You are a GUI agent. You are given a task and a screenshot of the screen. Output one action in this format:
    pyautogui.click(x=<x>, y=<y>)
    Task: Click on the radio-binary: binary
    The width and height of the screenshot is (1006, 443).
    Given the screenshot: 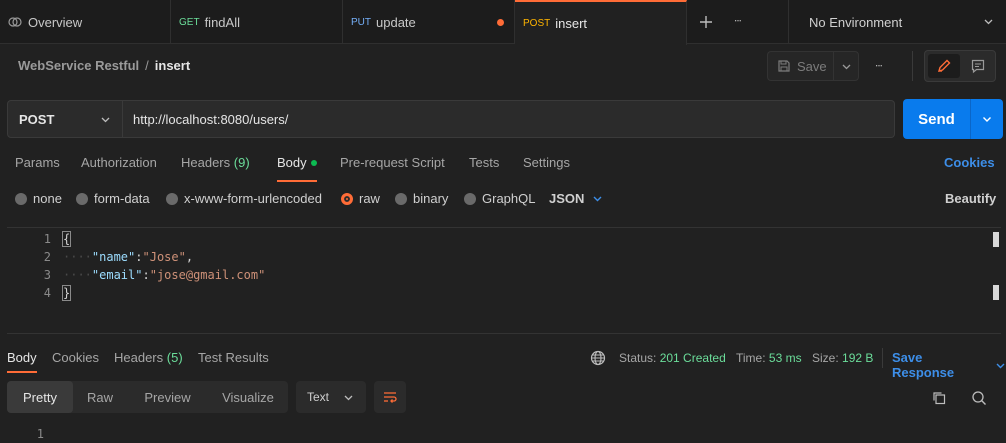 What is the action you would take?
    pyautogui.click(x=421, y=198)
    